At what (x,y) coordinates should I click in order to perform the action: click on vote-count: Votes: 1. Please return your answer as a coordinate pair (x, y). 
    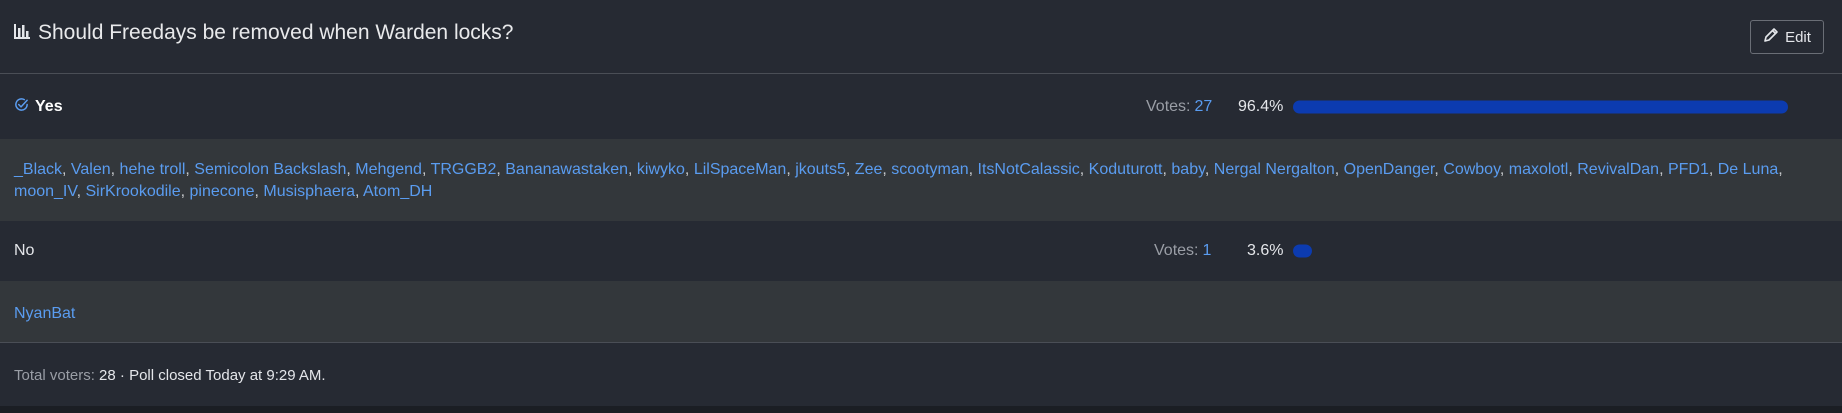
    Looking at the image, I should click on (1182, 251).